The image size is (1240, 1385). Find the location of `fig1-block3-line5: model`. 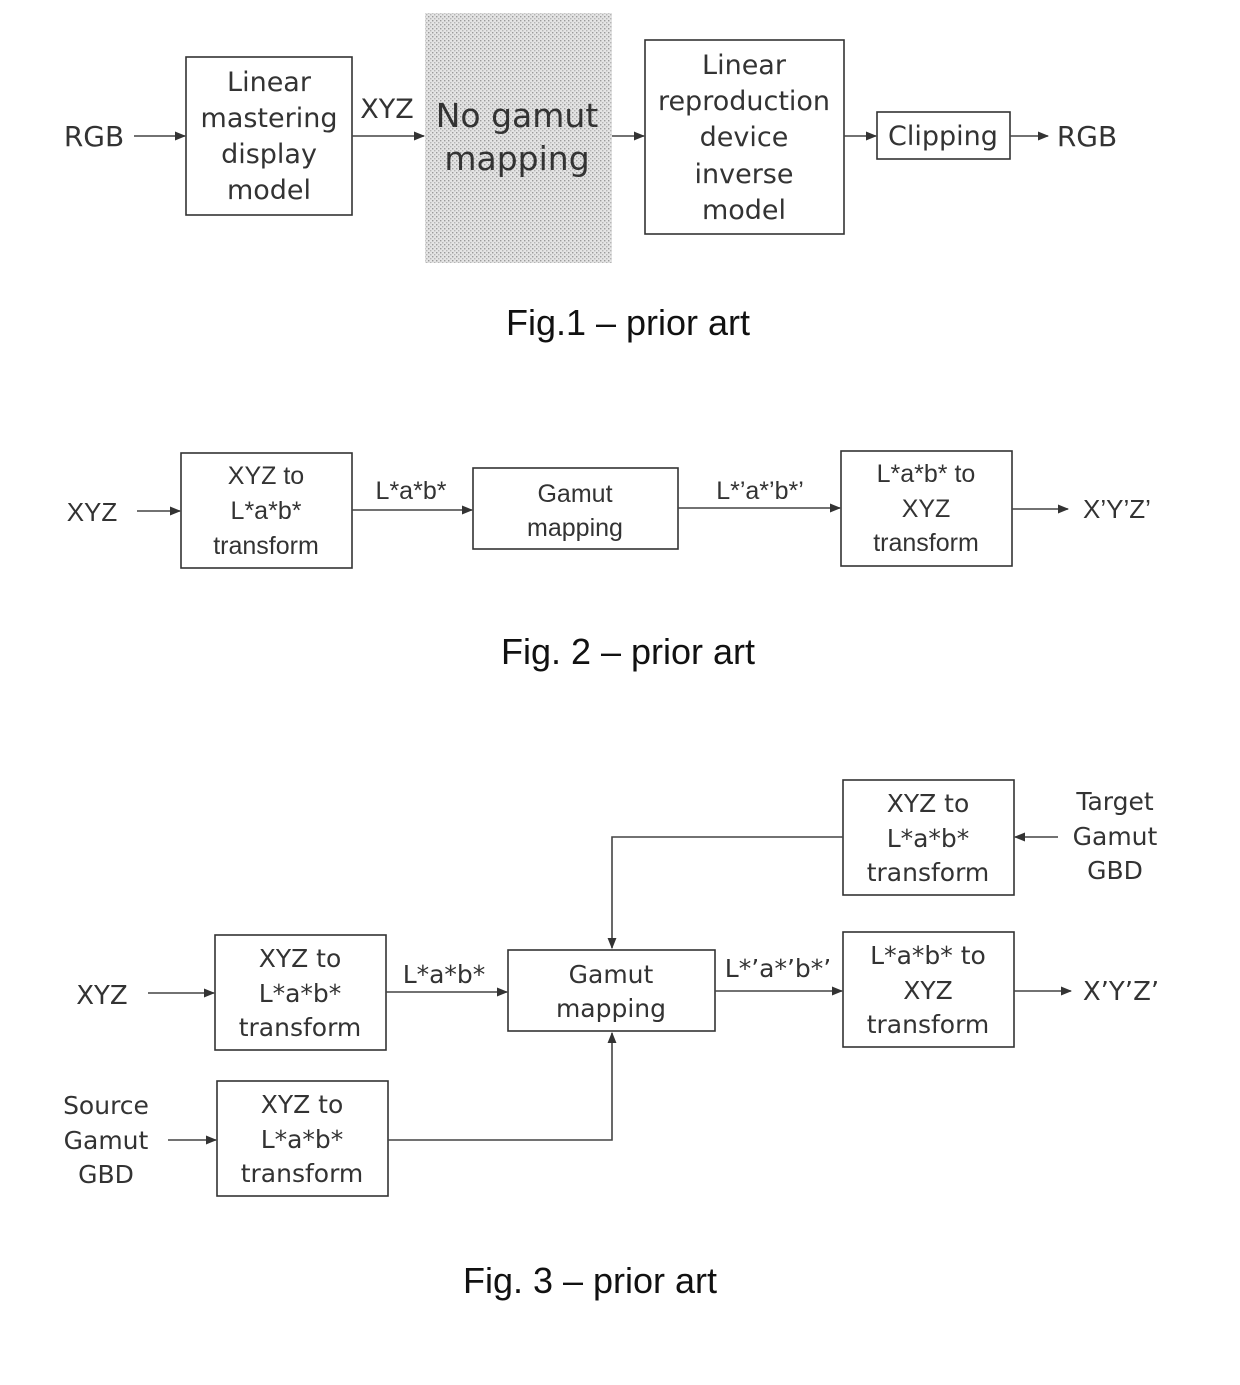

fig1-block3-line5: model is located at coordinates (744, 210).